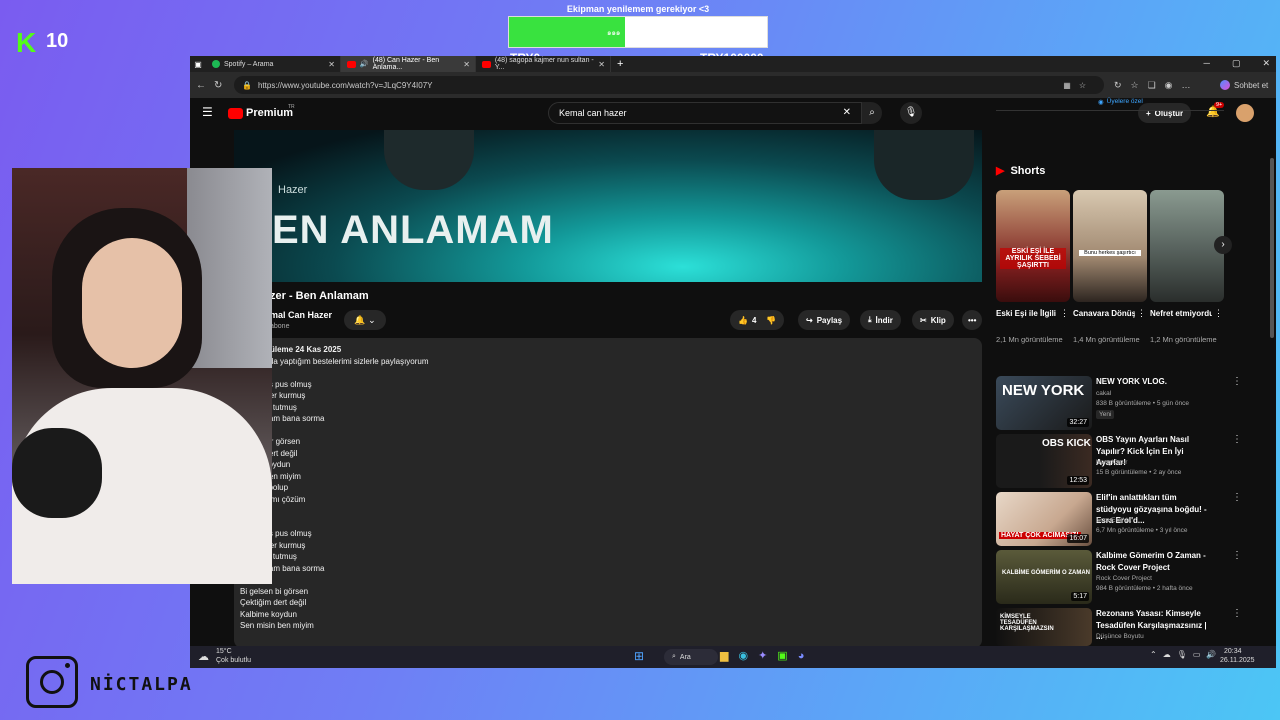 The height and width of the screenshot is (720, 1280). I want to click on app-icon: ✦, so click(767, 656).